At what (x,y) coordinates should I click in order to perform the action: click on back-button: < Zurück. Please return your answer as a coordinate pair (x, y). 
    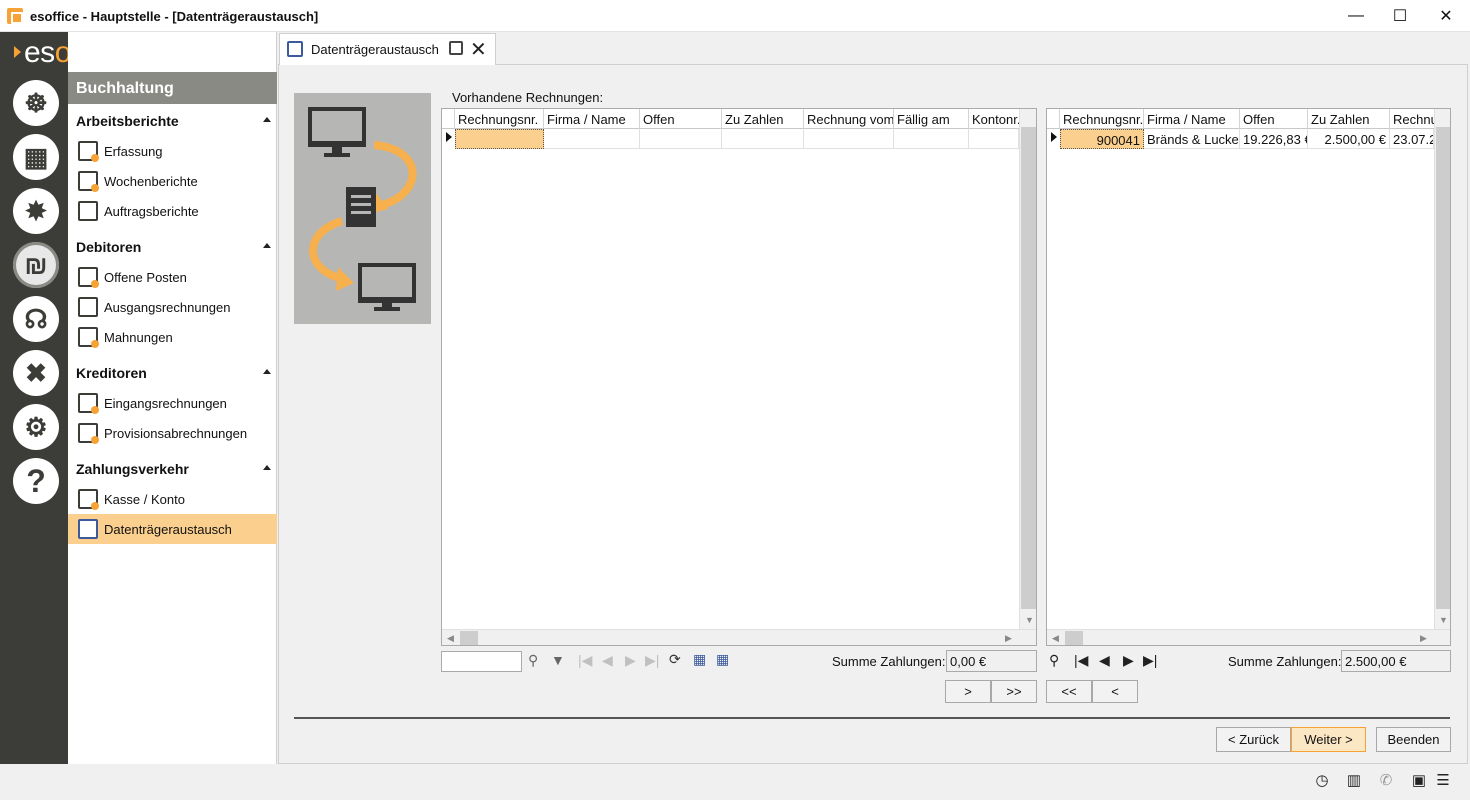
    Looking at the image, I should click on (1253, 739).